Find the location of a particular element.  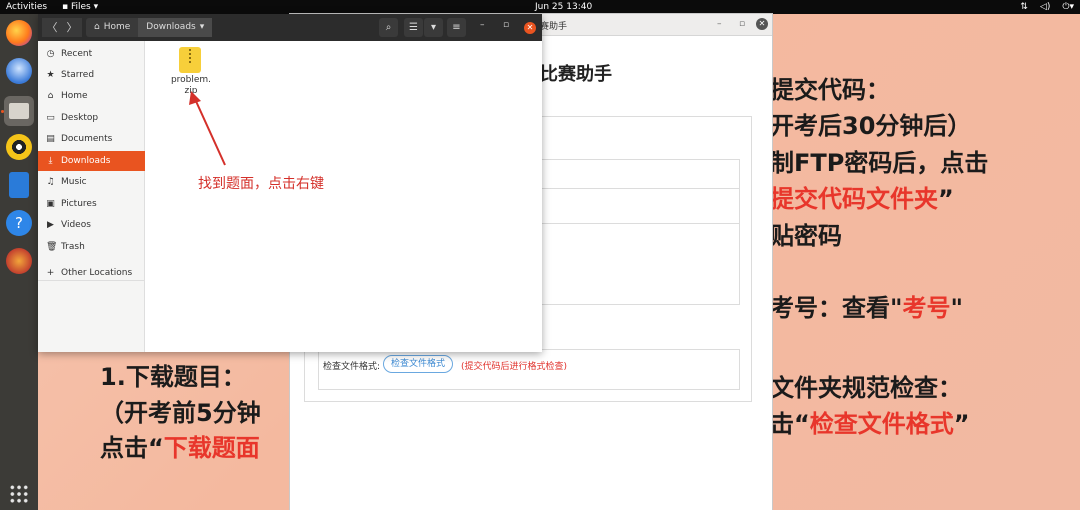

breadcrumb-home: ⌂ Home is located at coordinates (112, 27).